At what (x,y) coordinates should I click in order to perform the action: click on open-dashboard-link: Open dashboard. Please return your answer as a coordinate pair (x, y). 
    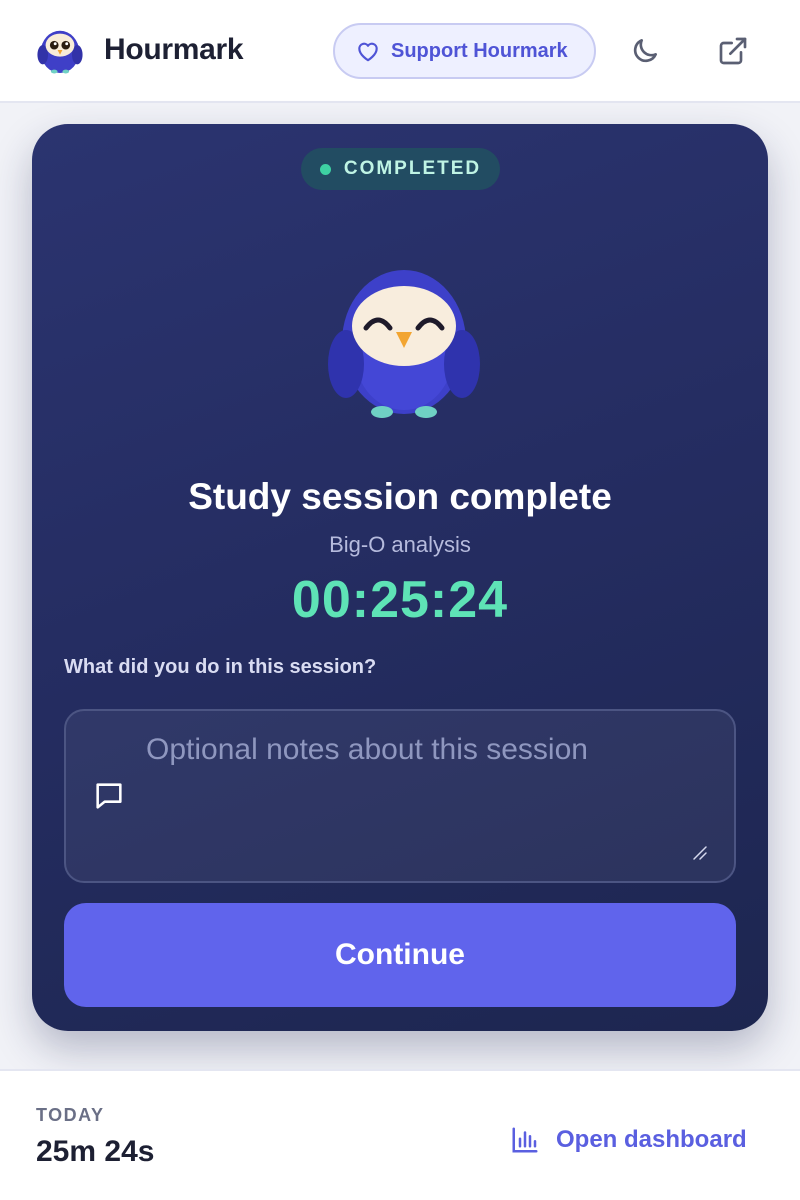
    Looking at the image, I should click on (628, 1140).